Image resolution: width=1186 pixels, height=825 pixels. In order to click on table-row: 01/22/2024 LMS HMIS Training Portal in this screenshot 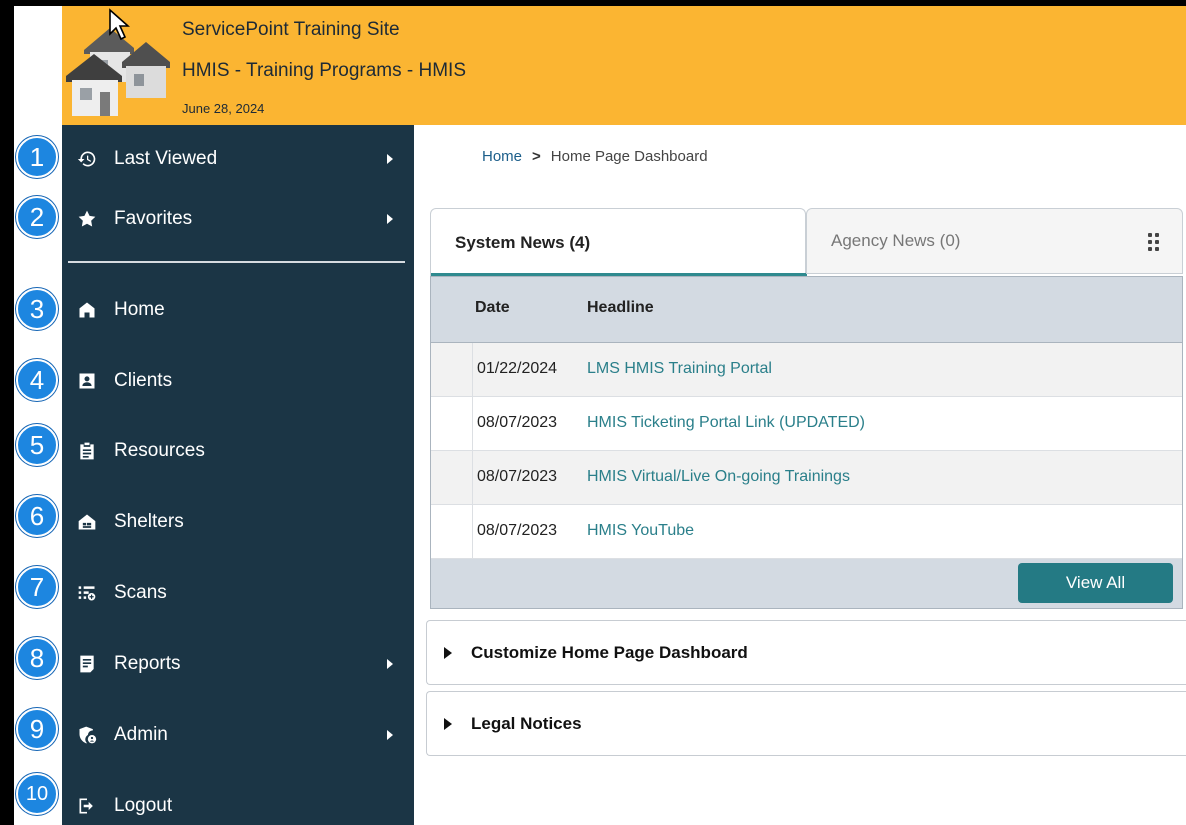, I will do `click(806, 370)`.